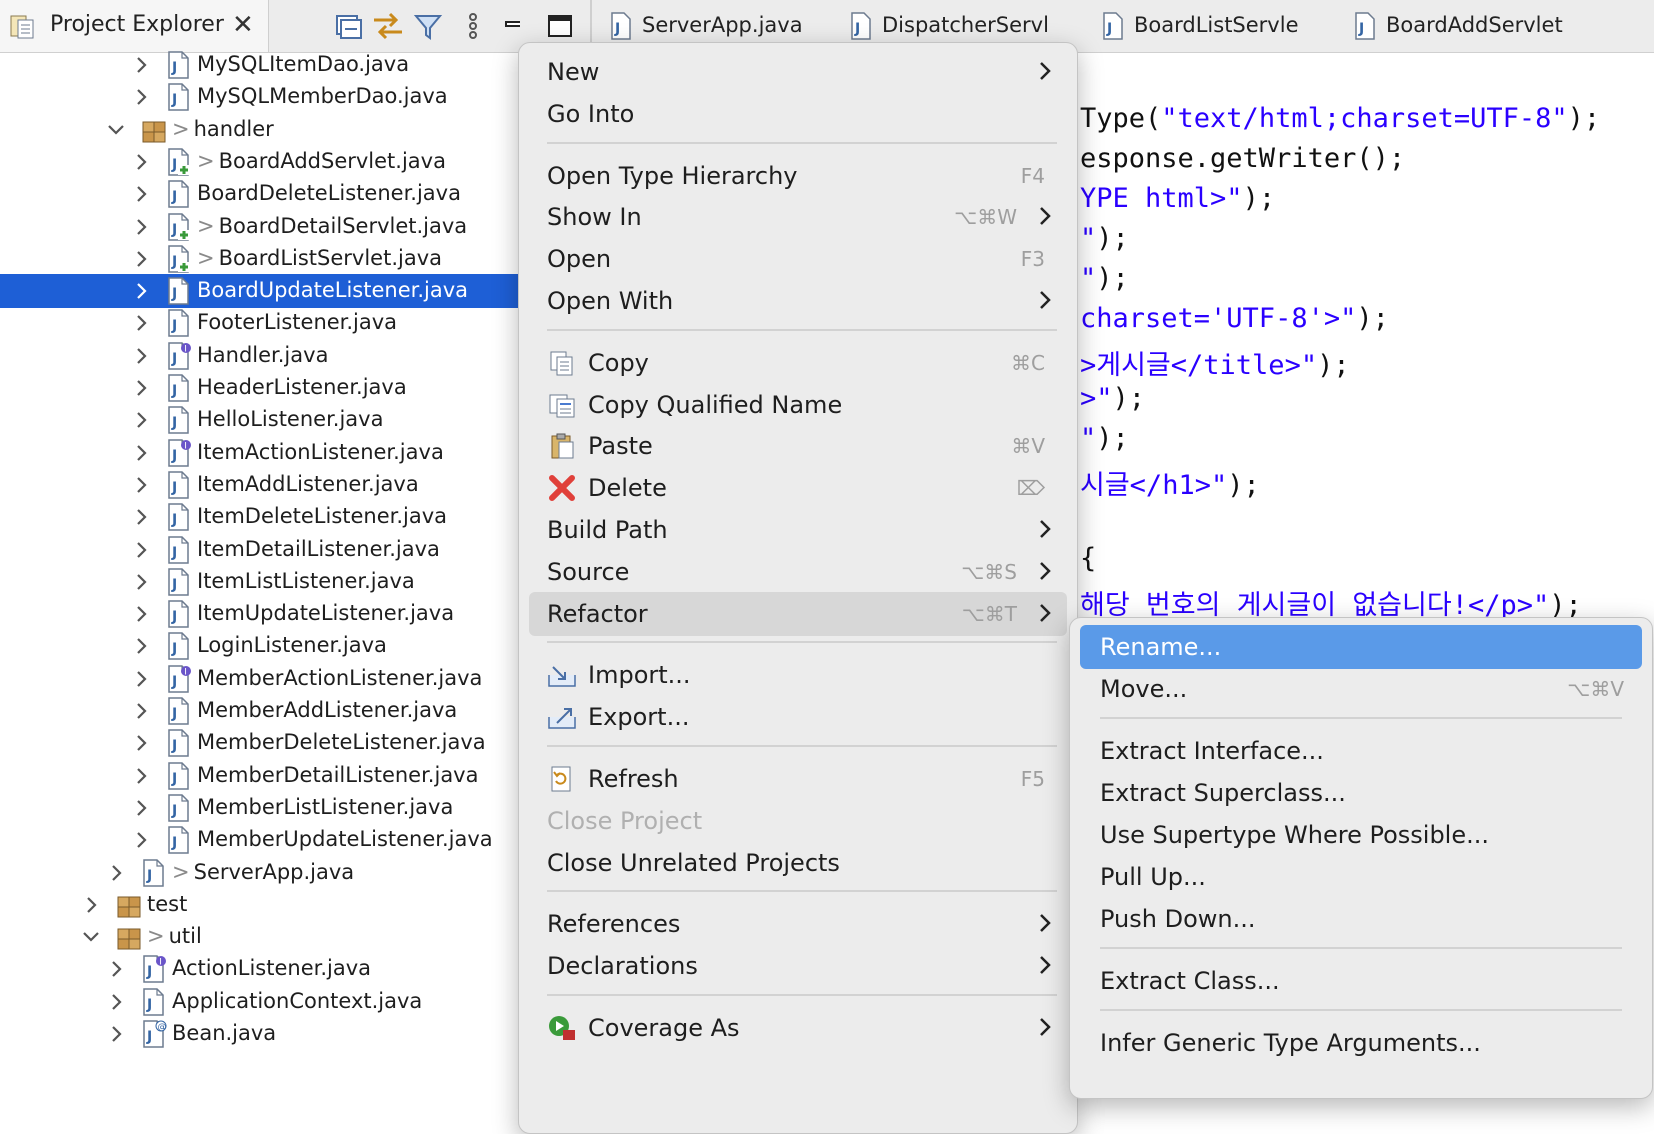 Image resolution: width=1654 pixels, height=1134 pixels. I want to click on editor-tab-boardaddservlet: J BoardAddServlet, so click(1504, 26).